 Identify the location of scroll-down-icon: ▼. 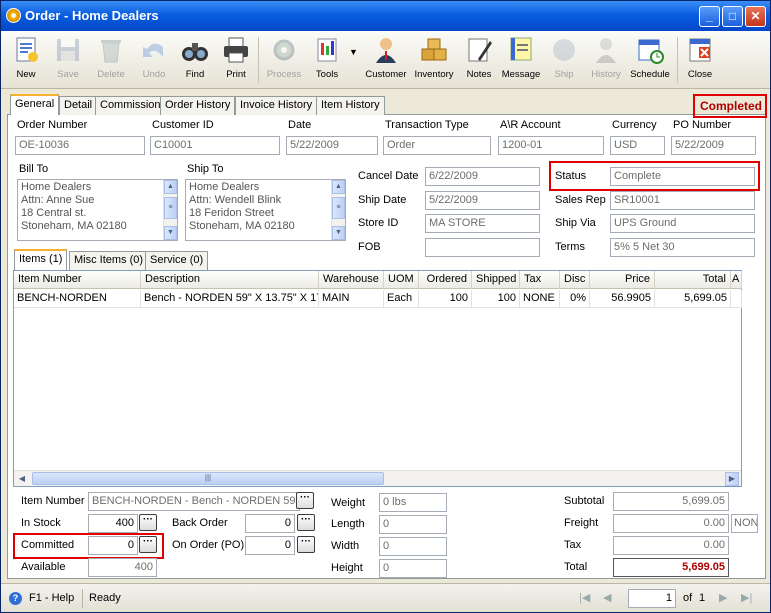
(338, 233).